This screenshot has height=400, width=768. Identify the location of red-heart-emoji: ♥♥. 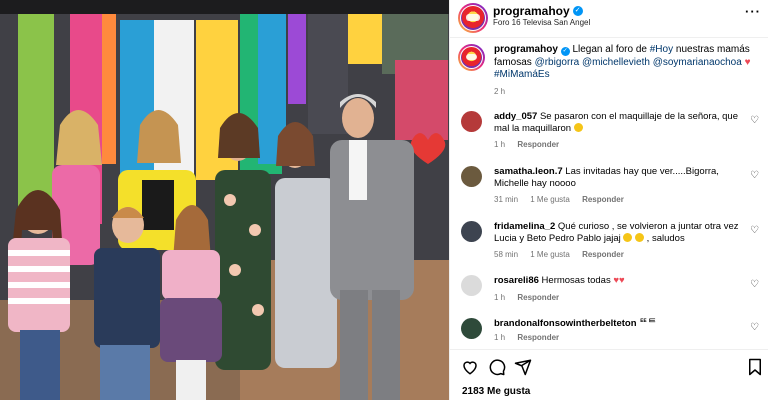
(619, 280).